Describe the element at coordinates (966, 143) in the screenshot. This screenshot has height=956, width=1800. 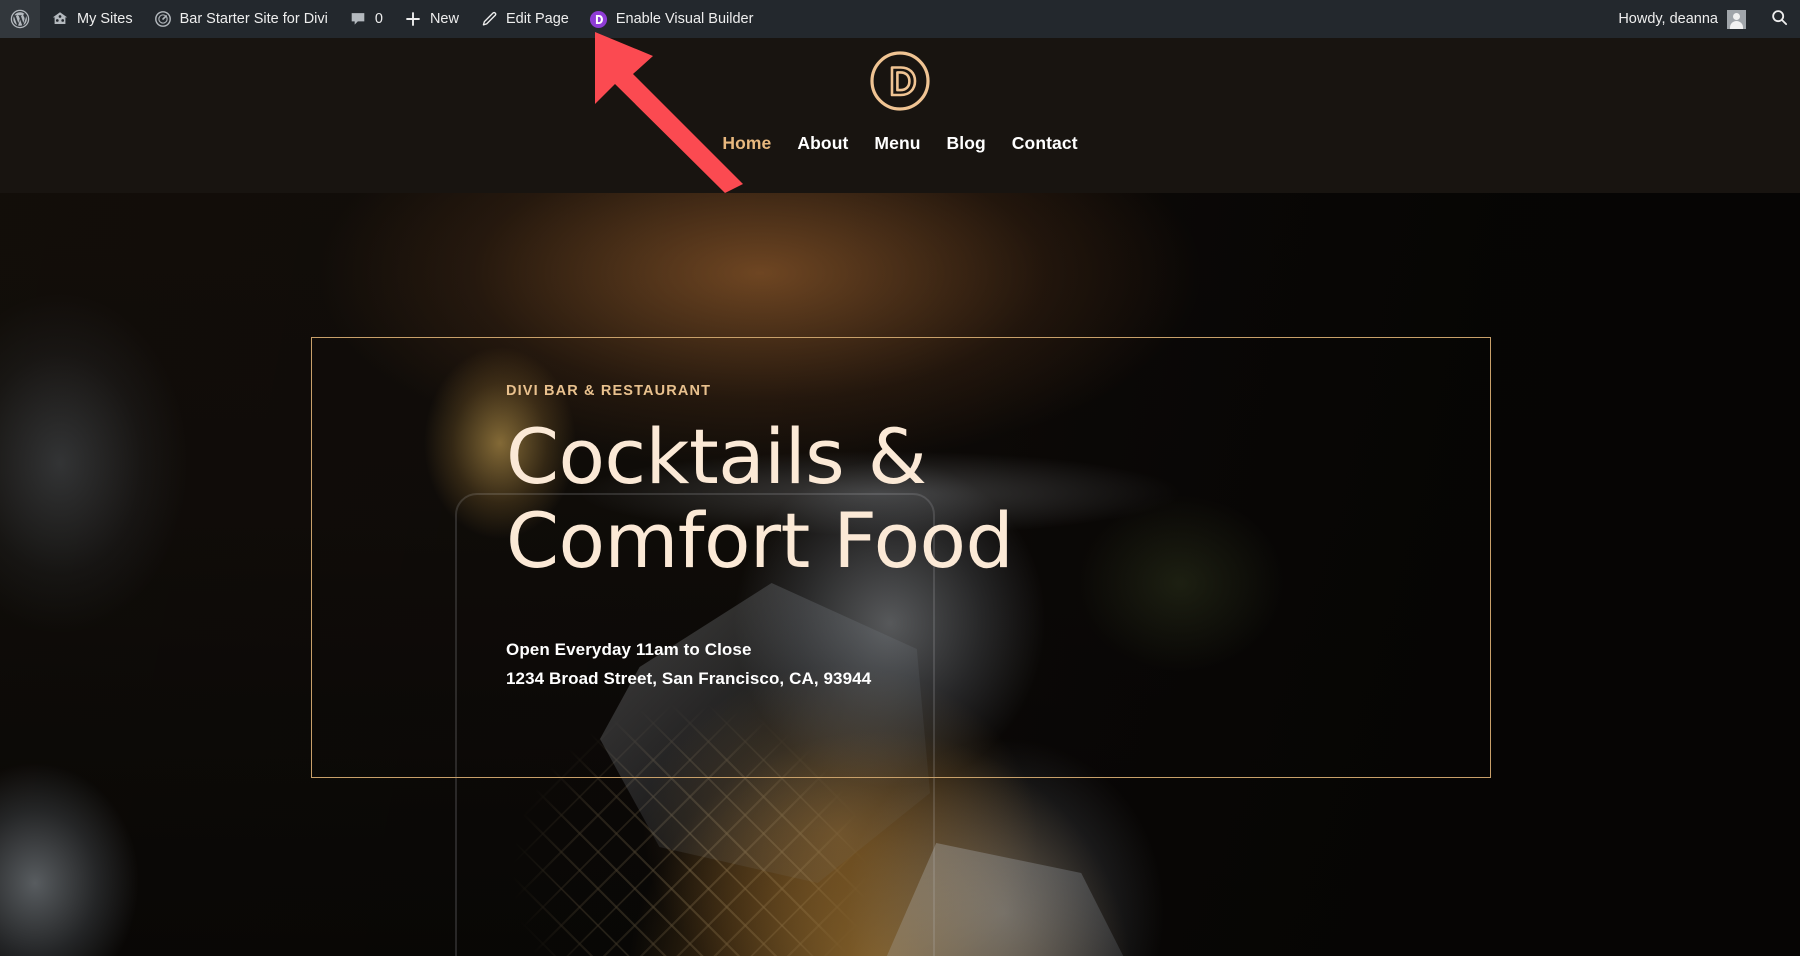
I see `nav-item-blog: Blog` at that location.